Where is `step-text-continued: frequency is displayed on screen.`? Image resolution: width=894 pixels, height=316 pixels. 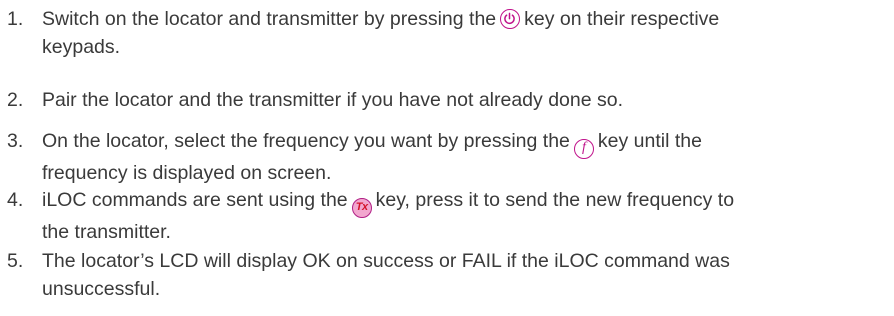 step-text-continued: frequency is displayed on screen. is located at coordinates (187, 173).